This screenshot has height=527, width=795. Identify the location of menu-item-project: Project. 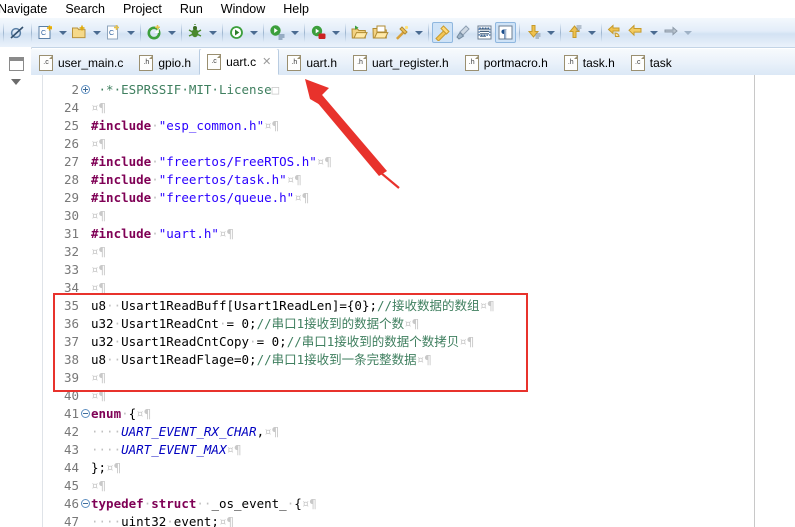
(142, 9).